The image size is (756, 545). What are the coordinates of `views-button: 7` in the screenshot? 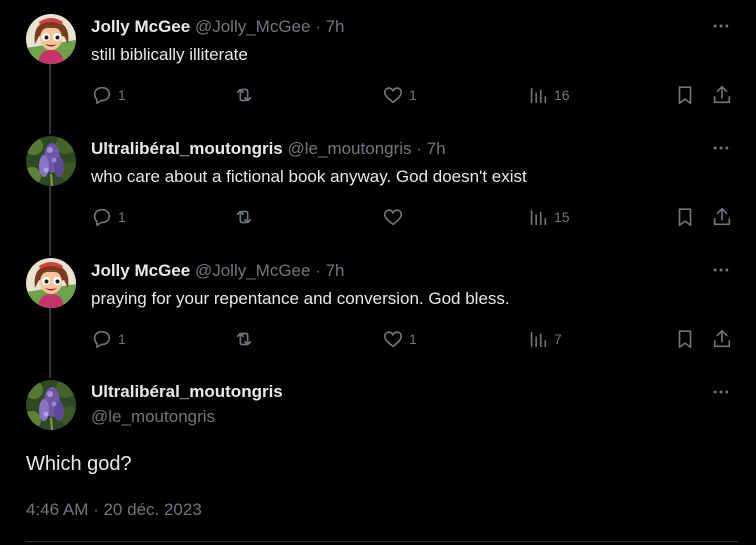 It's located at (544, 339).